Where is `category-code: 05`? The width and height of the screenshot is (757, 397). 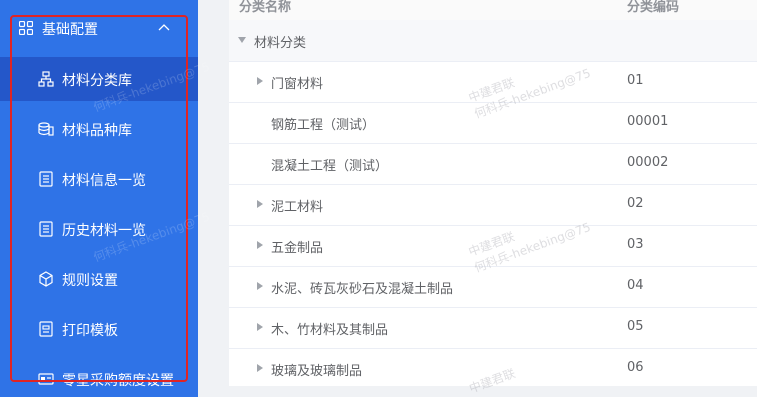
category-code: 05 is located at coordinates (635, 326).